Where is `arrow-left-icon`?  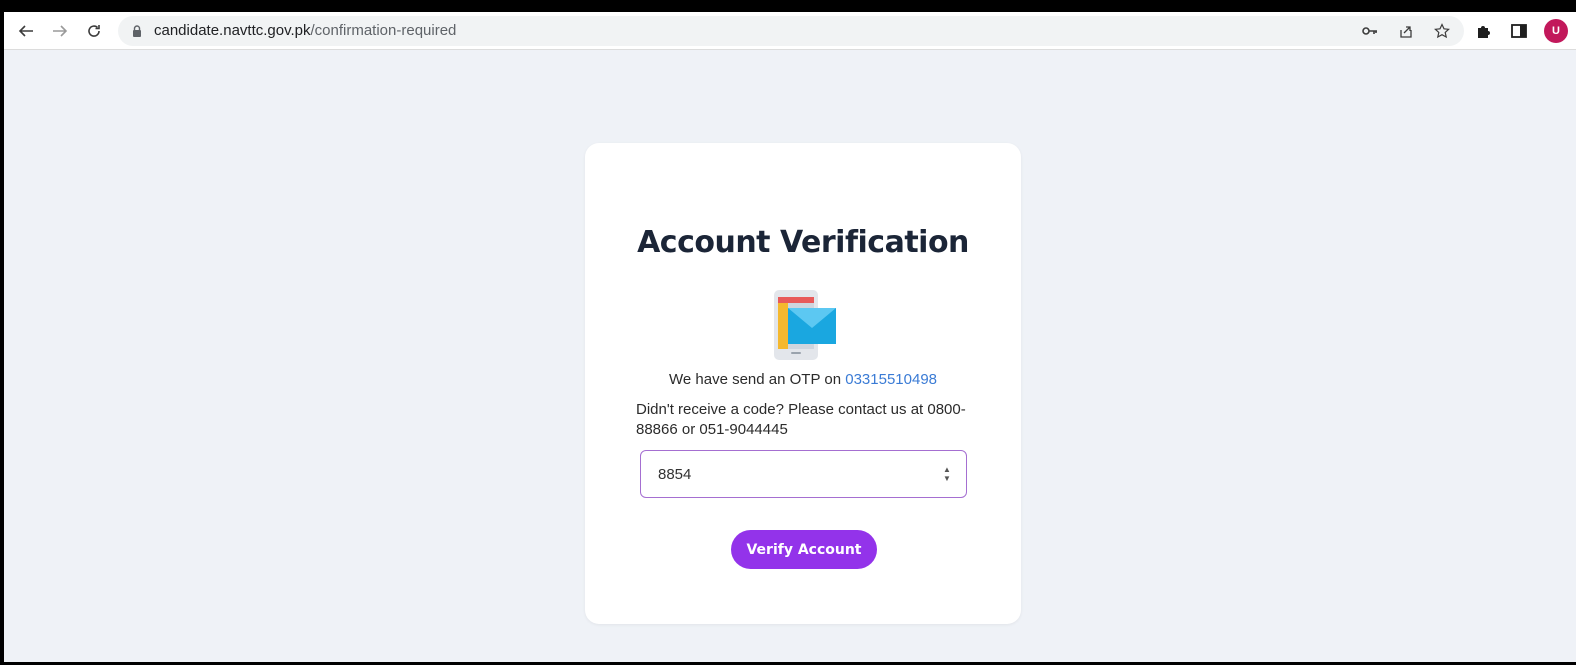
arrow-left-icon is located at coordinates (25, 30).